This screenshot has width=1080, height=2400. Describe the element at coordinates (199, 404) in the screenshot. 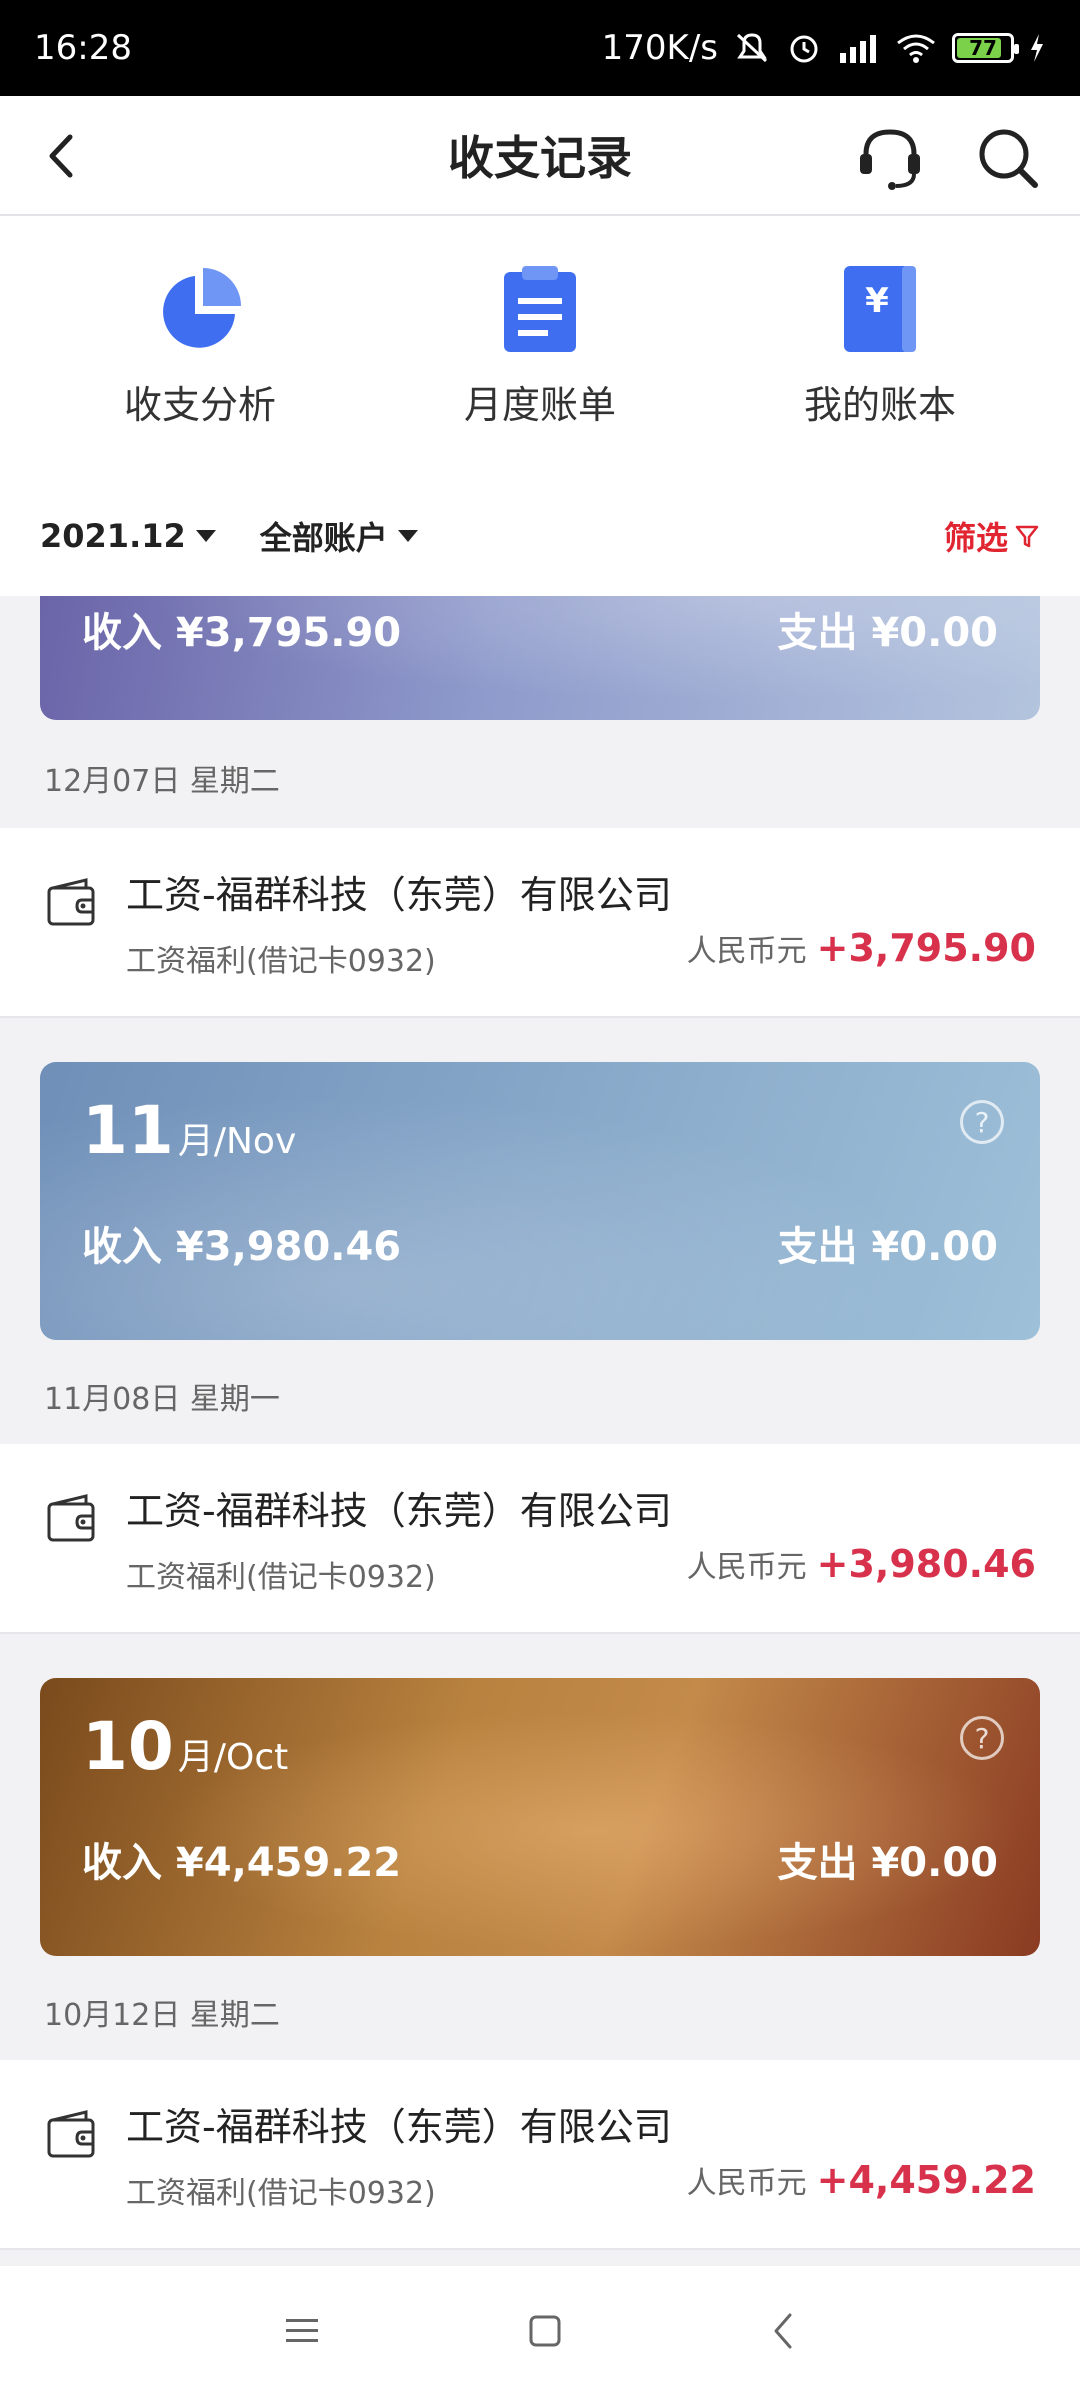

I see `quick-label: 收支分析` at that location.